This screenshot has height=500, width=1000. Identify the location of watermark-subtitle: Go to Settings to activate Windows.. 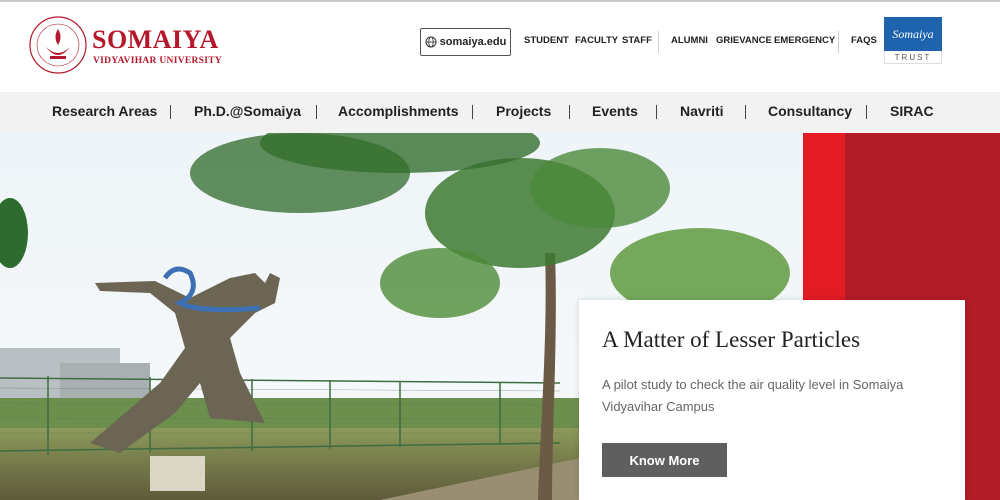
(877, 474).